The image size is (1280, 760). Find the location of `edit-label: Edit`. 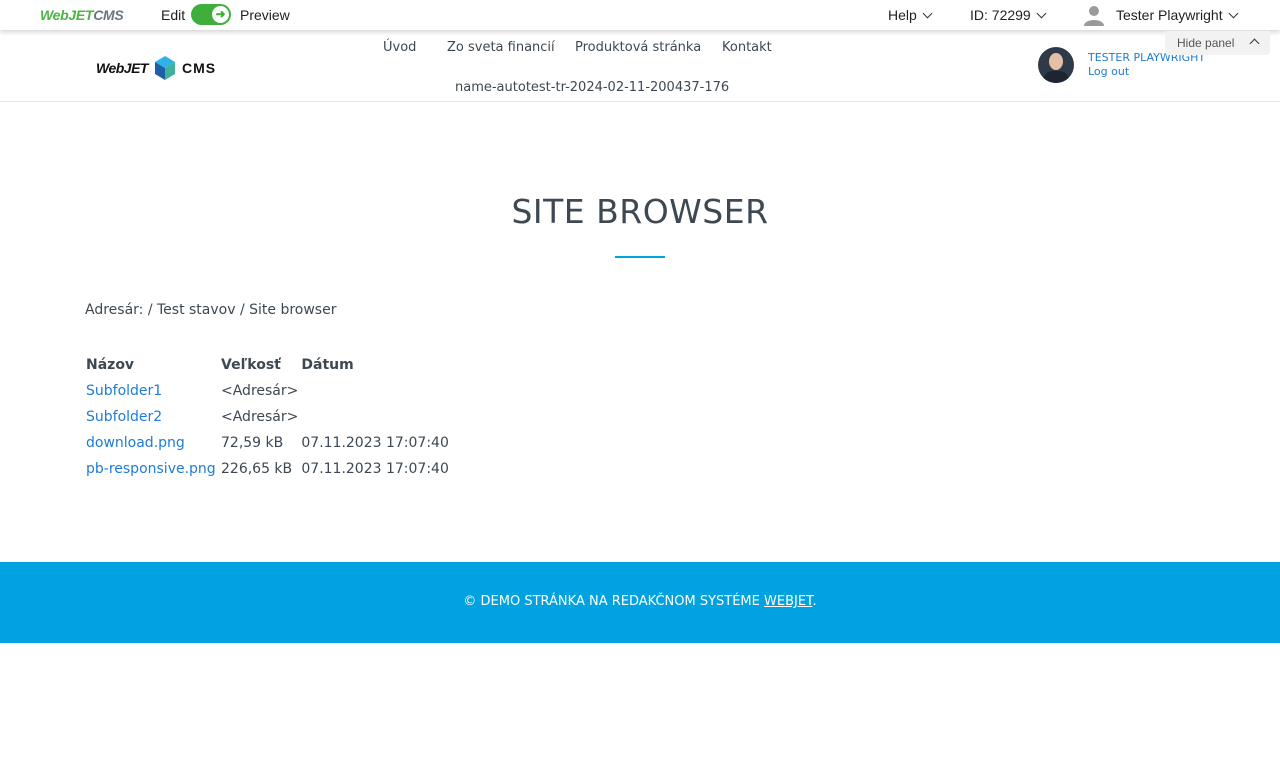

edit-label: Edit is located at coordinates (173, 15).